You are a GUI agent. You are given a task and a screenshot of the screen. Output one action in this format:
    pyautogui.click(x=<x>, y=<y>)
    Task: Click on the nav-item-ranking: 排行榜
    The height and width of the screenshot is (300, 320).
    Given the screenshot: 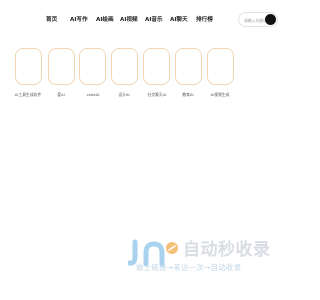 What is the action you would take?
    pyautogui.click(x=204, y=20)
    